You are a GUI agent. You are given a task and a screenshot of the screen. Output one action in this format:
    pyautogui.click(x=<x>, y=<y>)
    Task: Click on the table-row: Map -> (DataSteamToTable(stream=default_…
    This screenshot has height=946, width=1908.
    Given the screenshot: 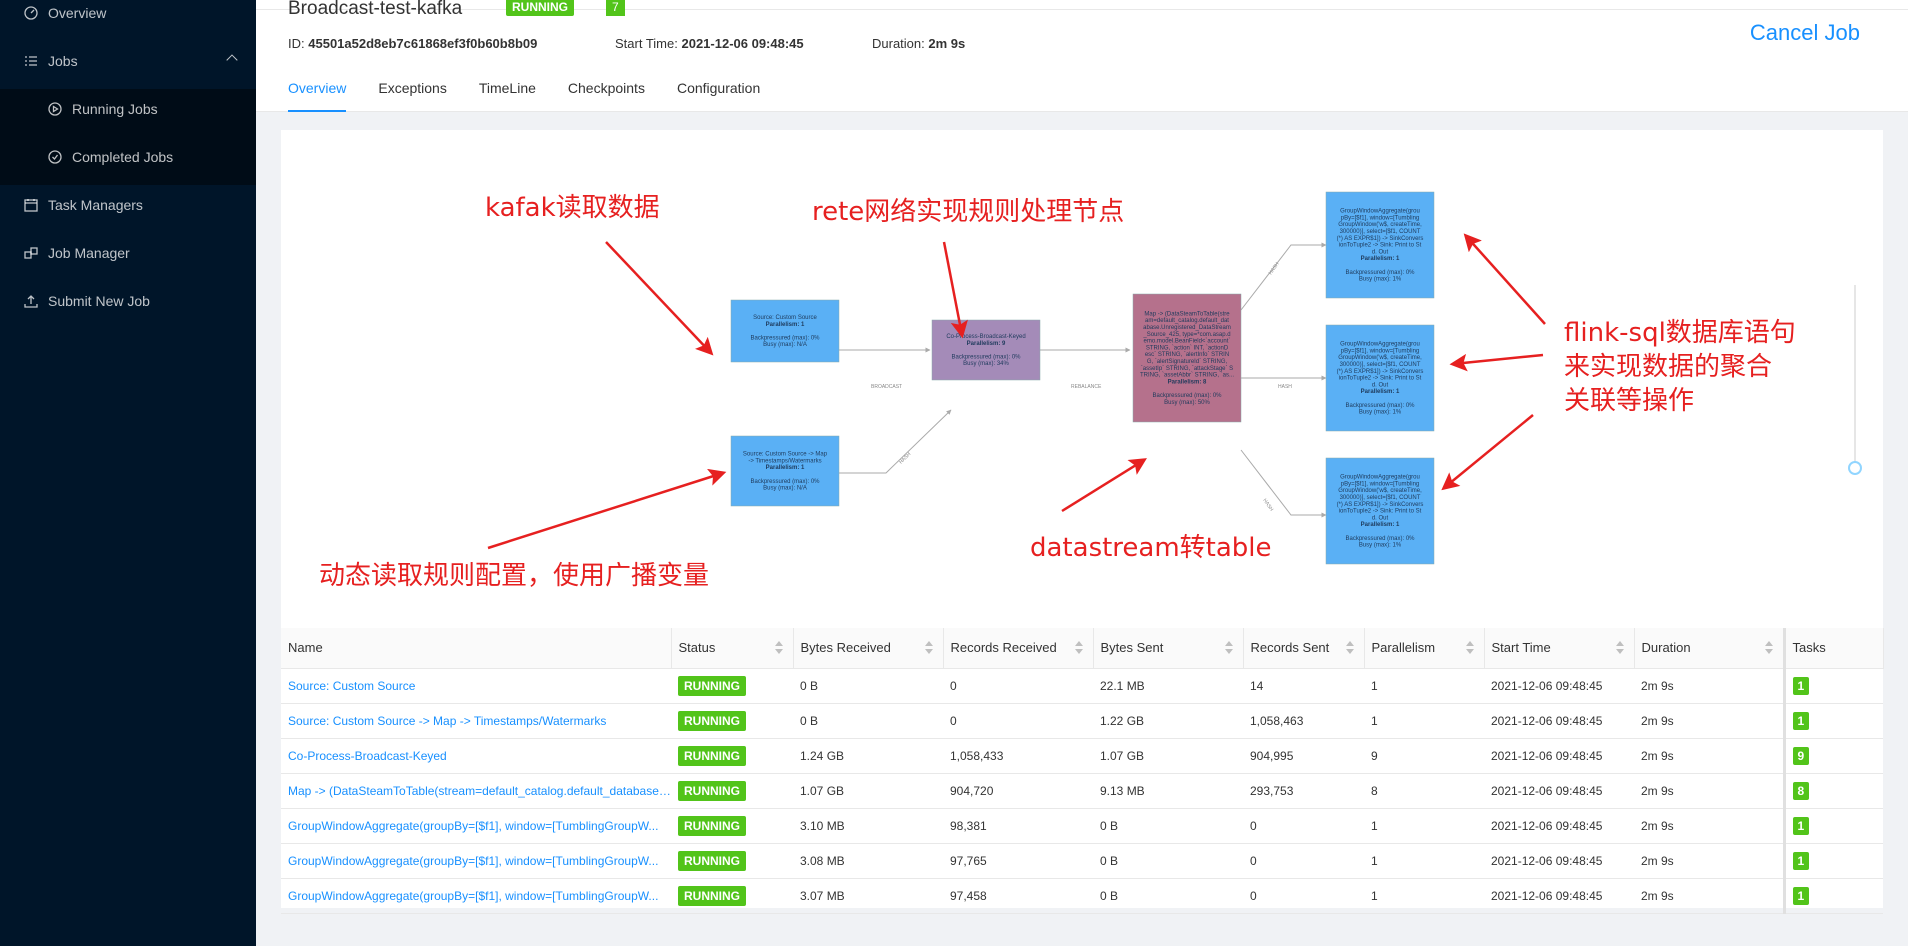 What is the action you would take?
    pyautogui.click(x=1082, y=791)
    